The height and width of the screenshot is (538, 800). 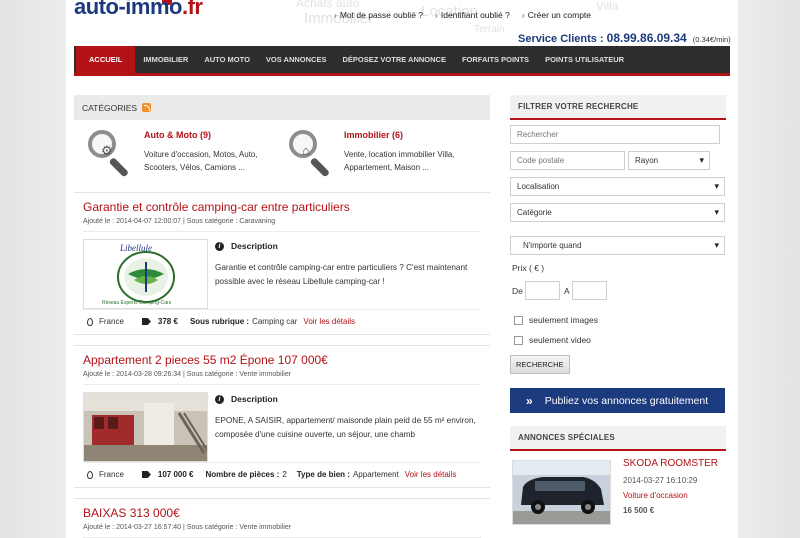 What do you see at coordinates (617, 186) in the screenshot?
I see `location-select: Localisation` at bounding box center [617, 186].